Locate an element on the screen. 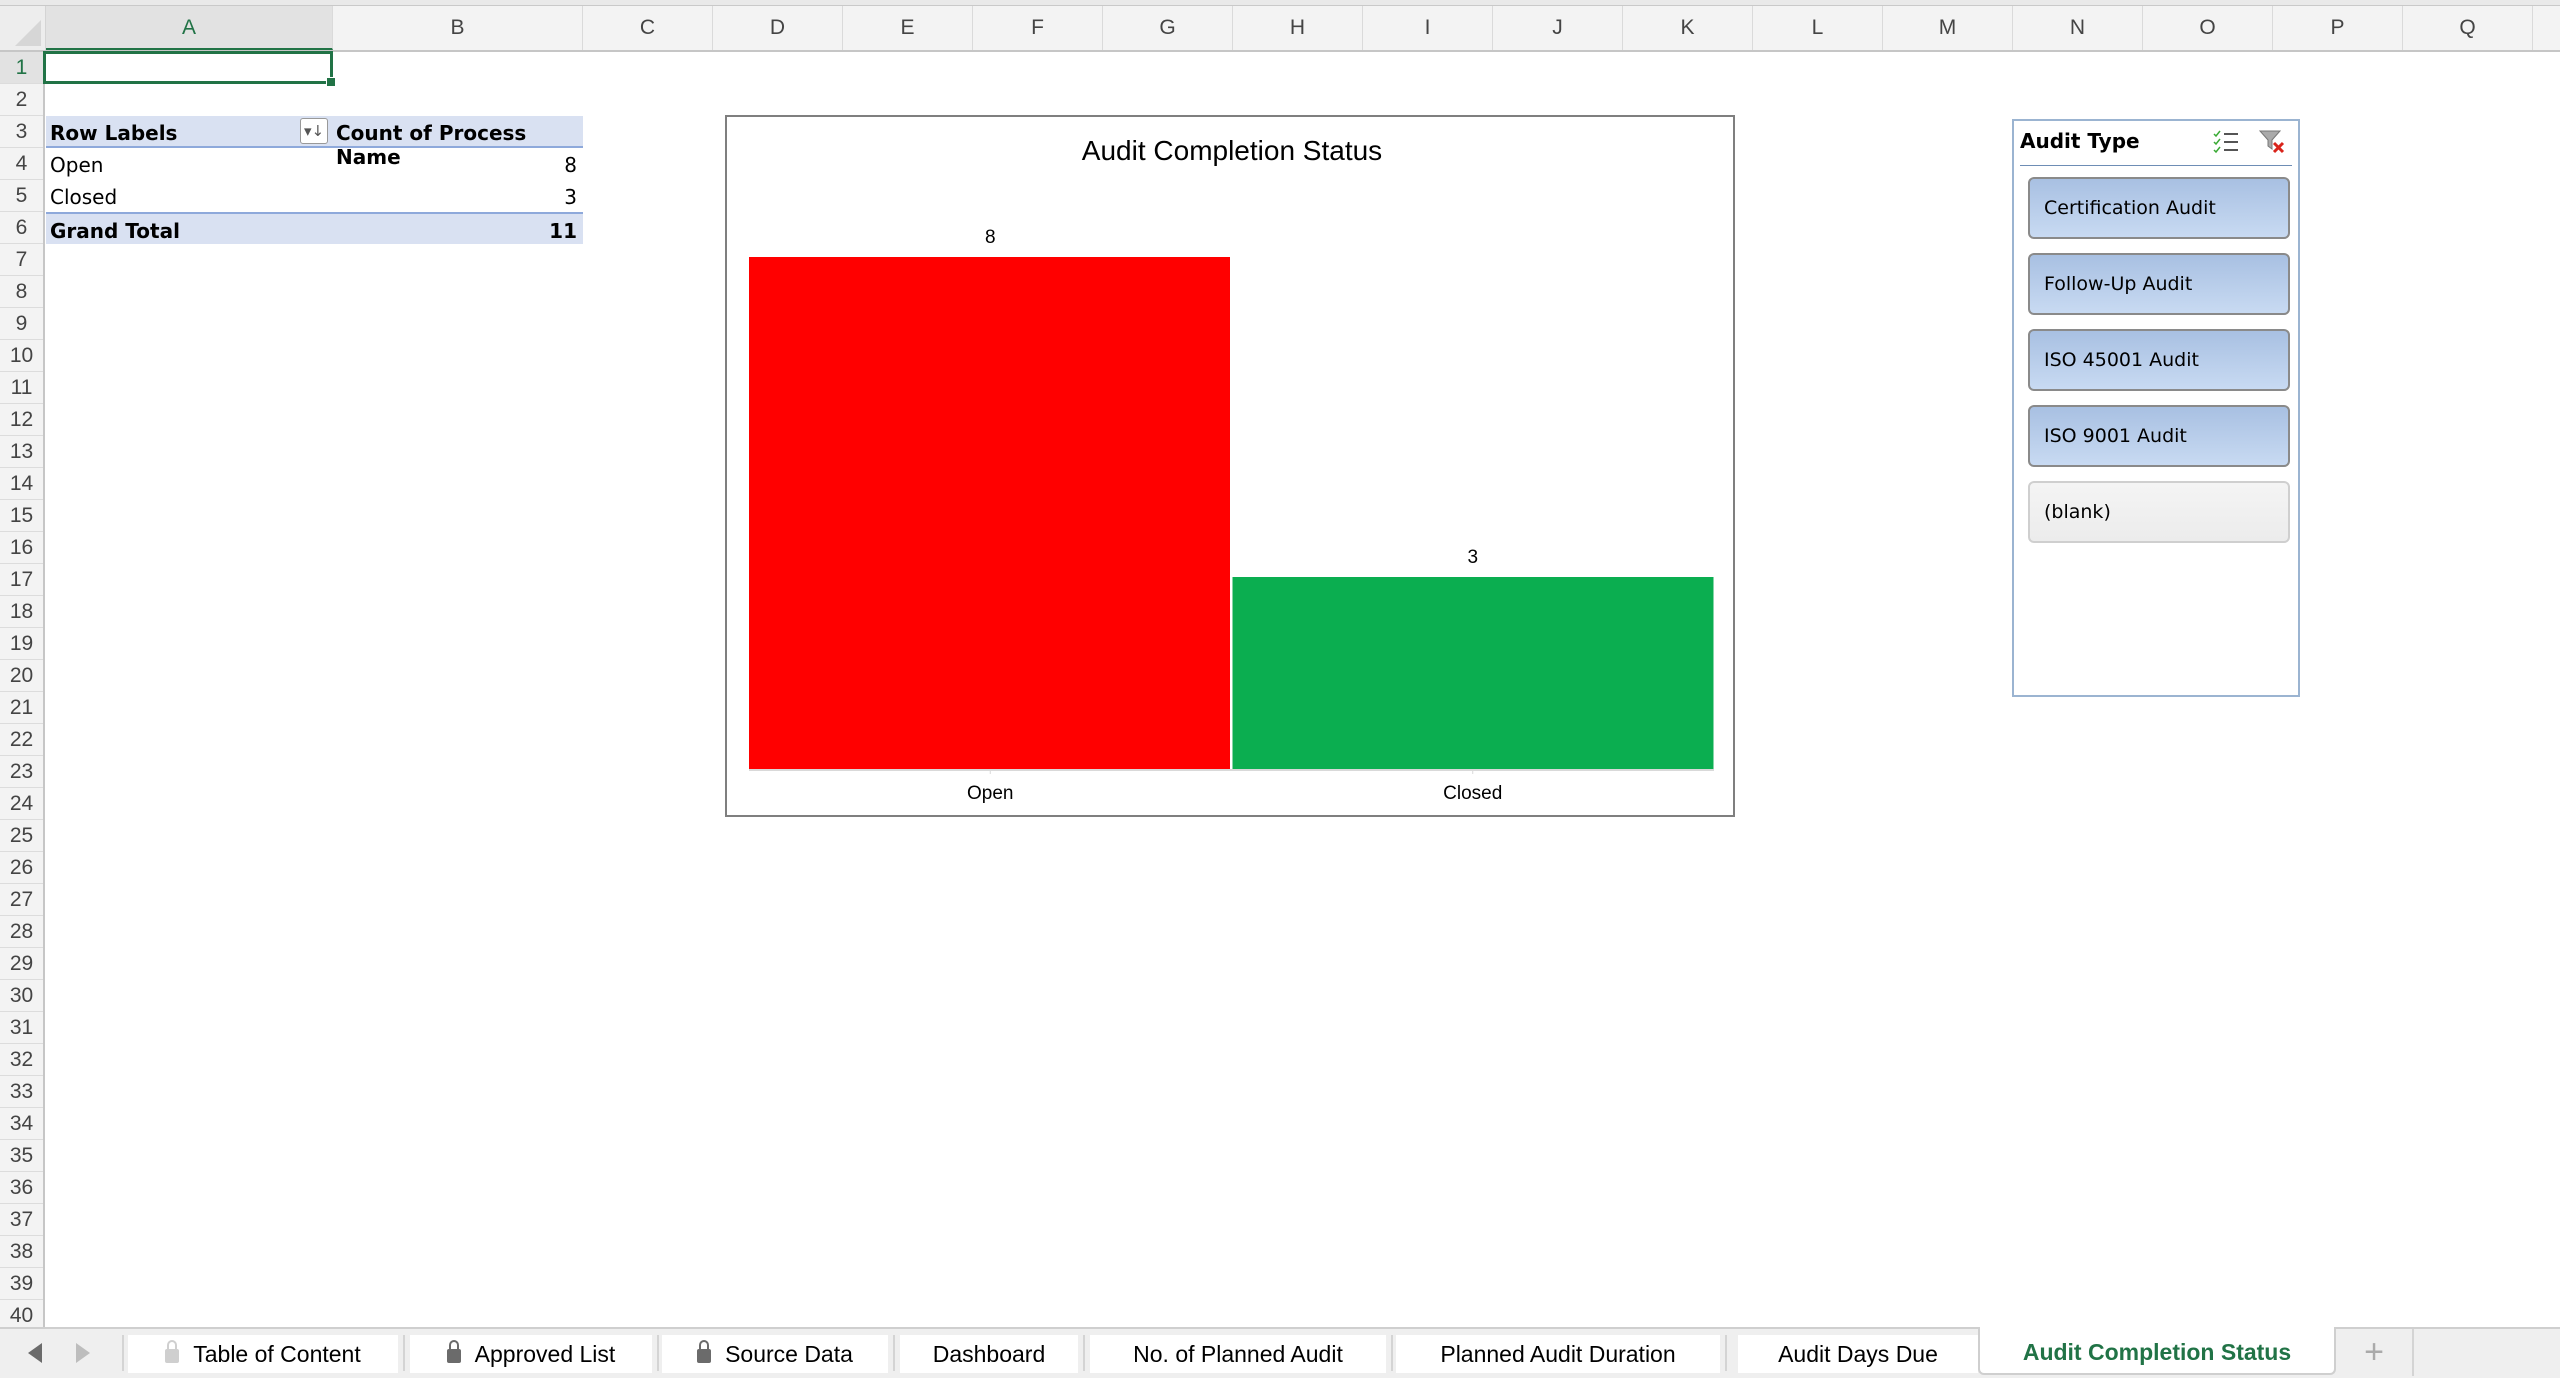 This screenshot has height=1378, width=2560. pivot-header-row: Row Labels ▾↓ Count of Process Name is located at coordinates (314, 142).